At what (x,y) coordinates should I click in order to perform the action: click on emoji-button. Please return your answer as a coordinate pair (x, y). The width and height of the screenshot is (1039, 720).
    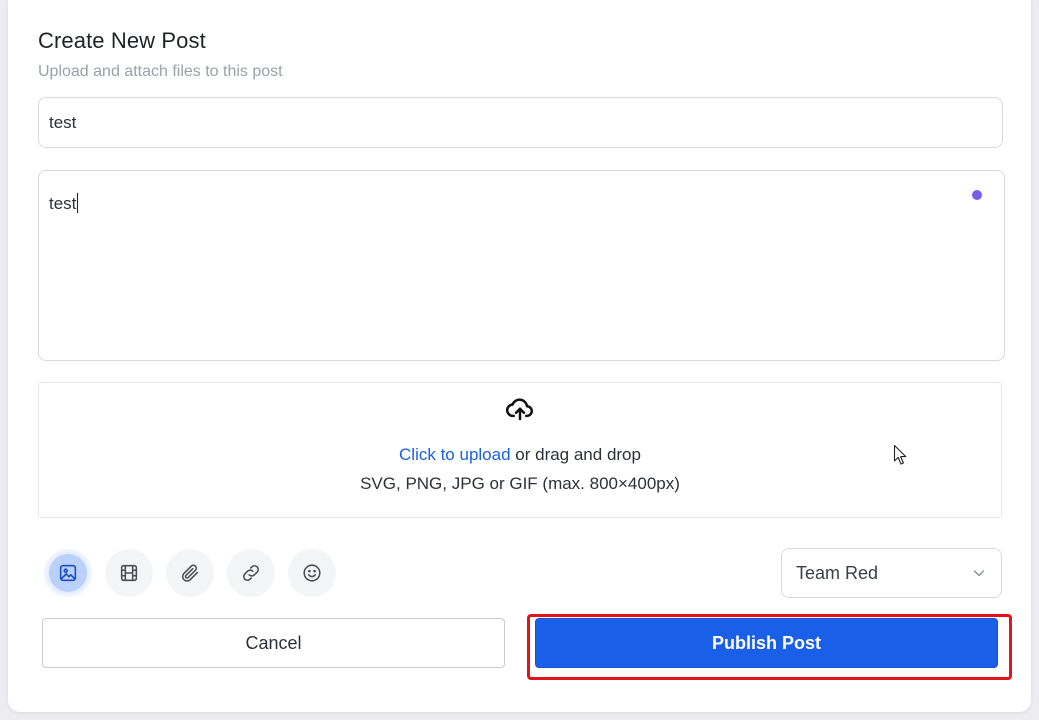
    Looking at the image, I should click on (312, 573).